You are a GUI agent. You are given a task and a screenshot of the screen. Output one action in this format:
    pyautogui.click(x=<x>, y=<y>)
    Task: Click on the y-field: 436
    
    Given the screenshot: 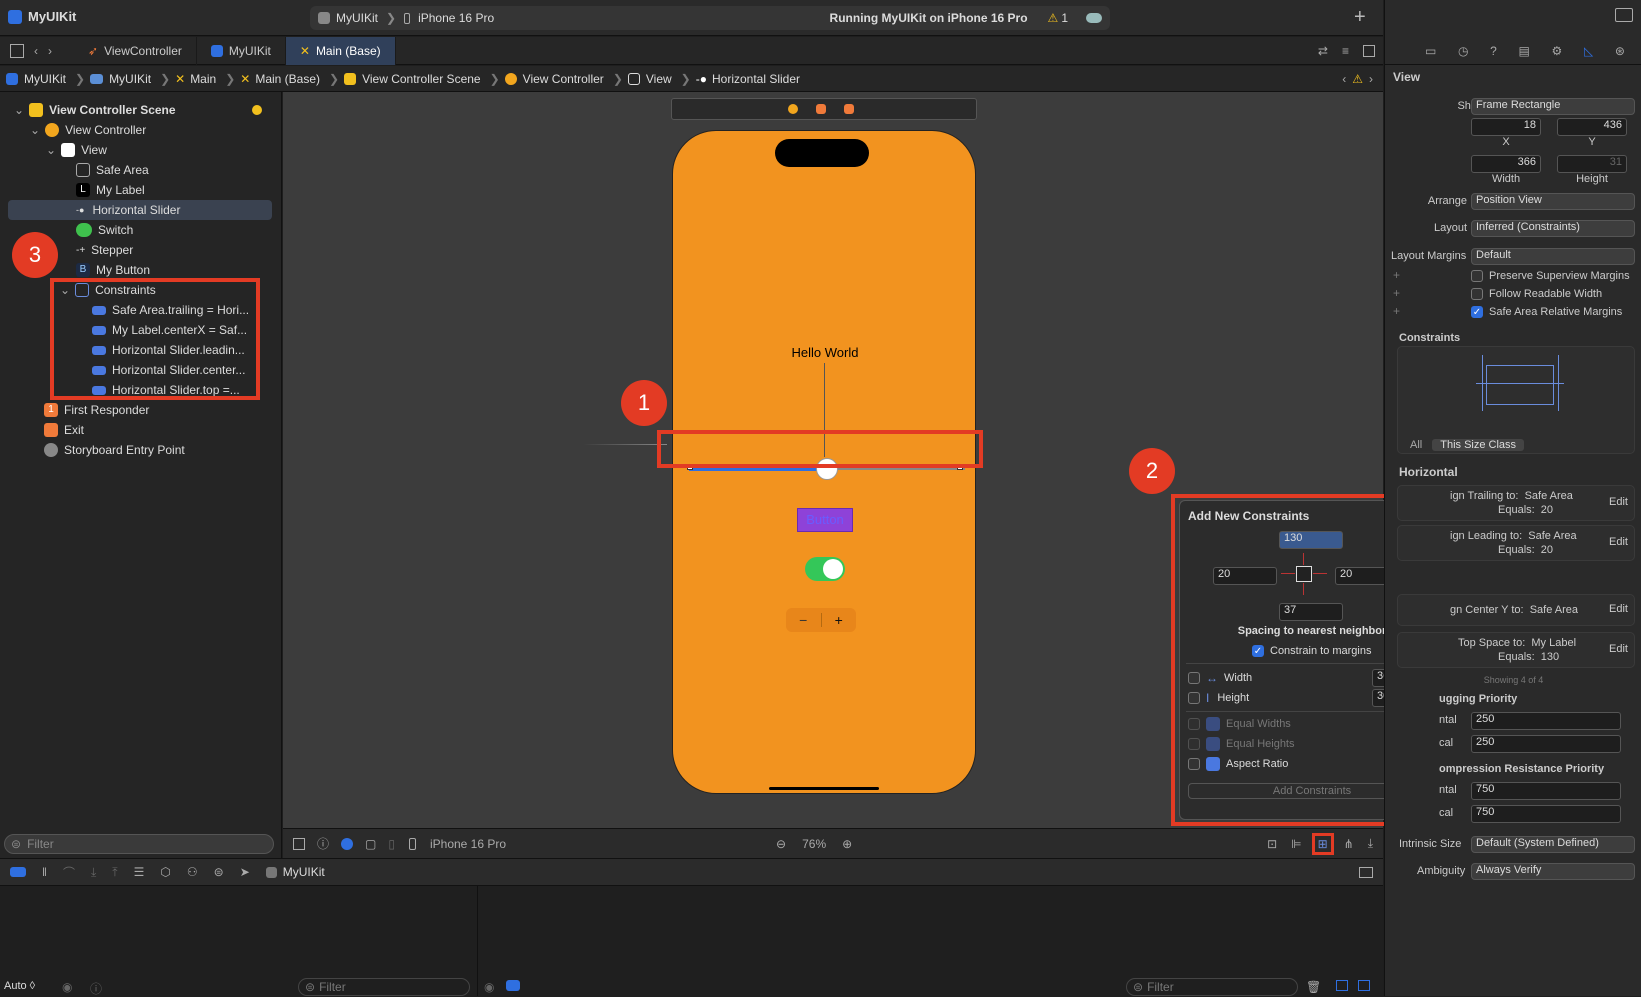 What is the action you would take?
    pyautogui.click(x=1592, y=127)
    